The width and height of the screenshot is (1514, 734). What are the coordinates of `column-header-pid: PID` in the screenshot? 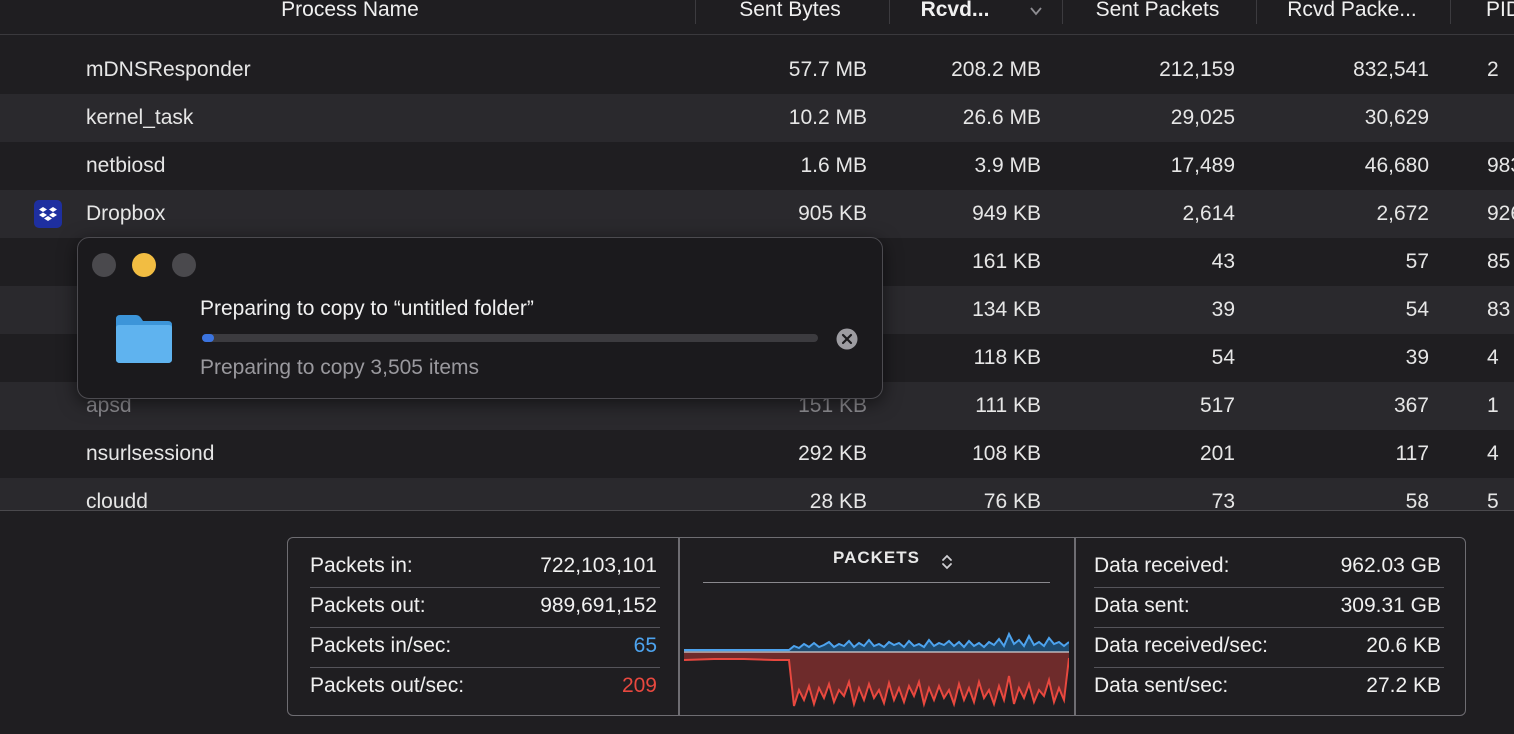 It's located at (1500, 17).